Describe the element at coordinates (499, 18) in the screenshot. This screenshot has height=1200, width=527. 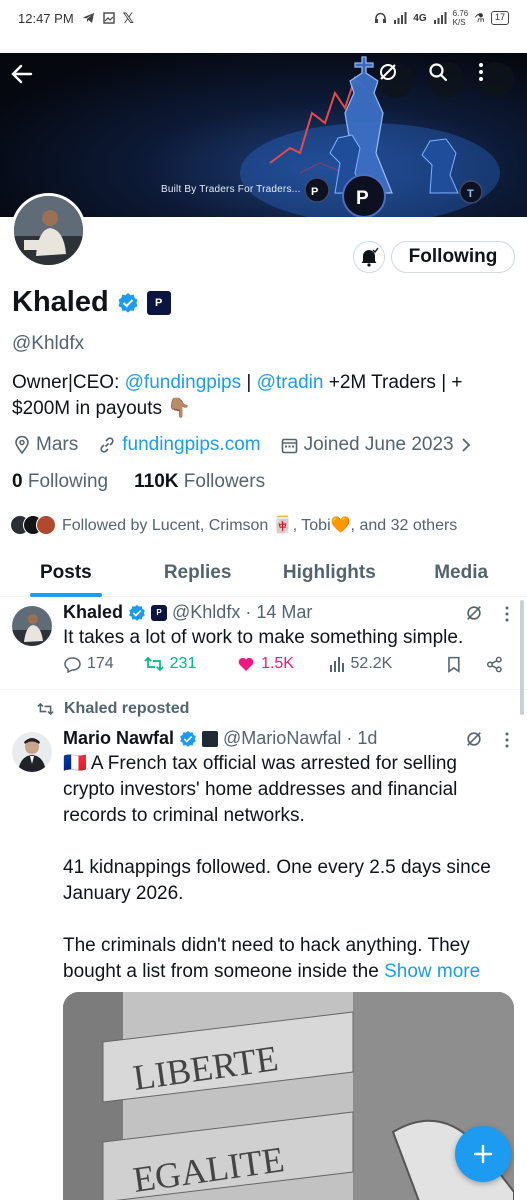
I see `battery-indicator: 17` at that location.